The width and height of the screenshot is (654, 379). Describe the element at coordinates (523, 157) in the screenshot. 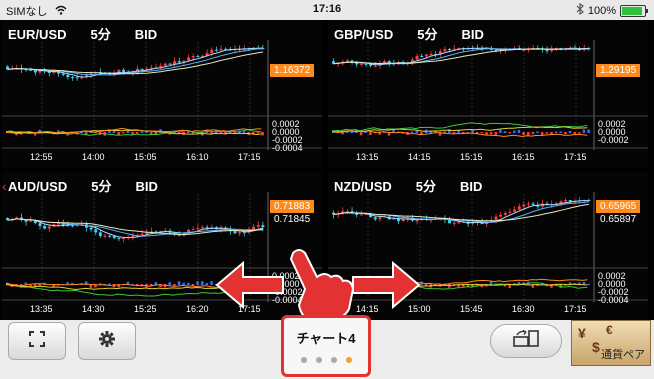

I see `time-tick: 16:15` at that location.